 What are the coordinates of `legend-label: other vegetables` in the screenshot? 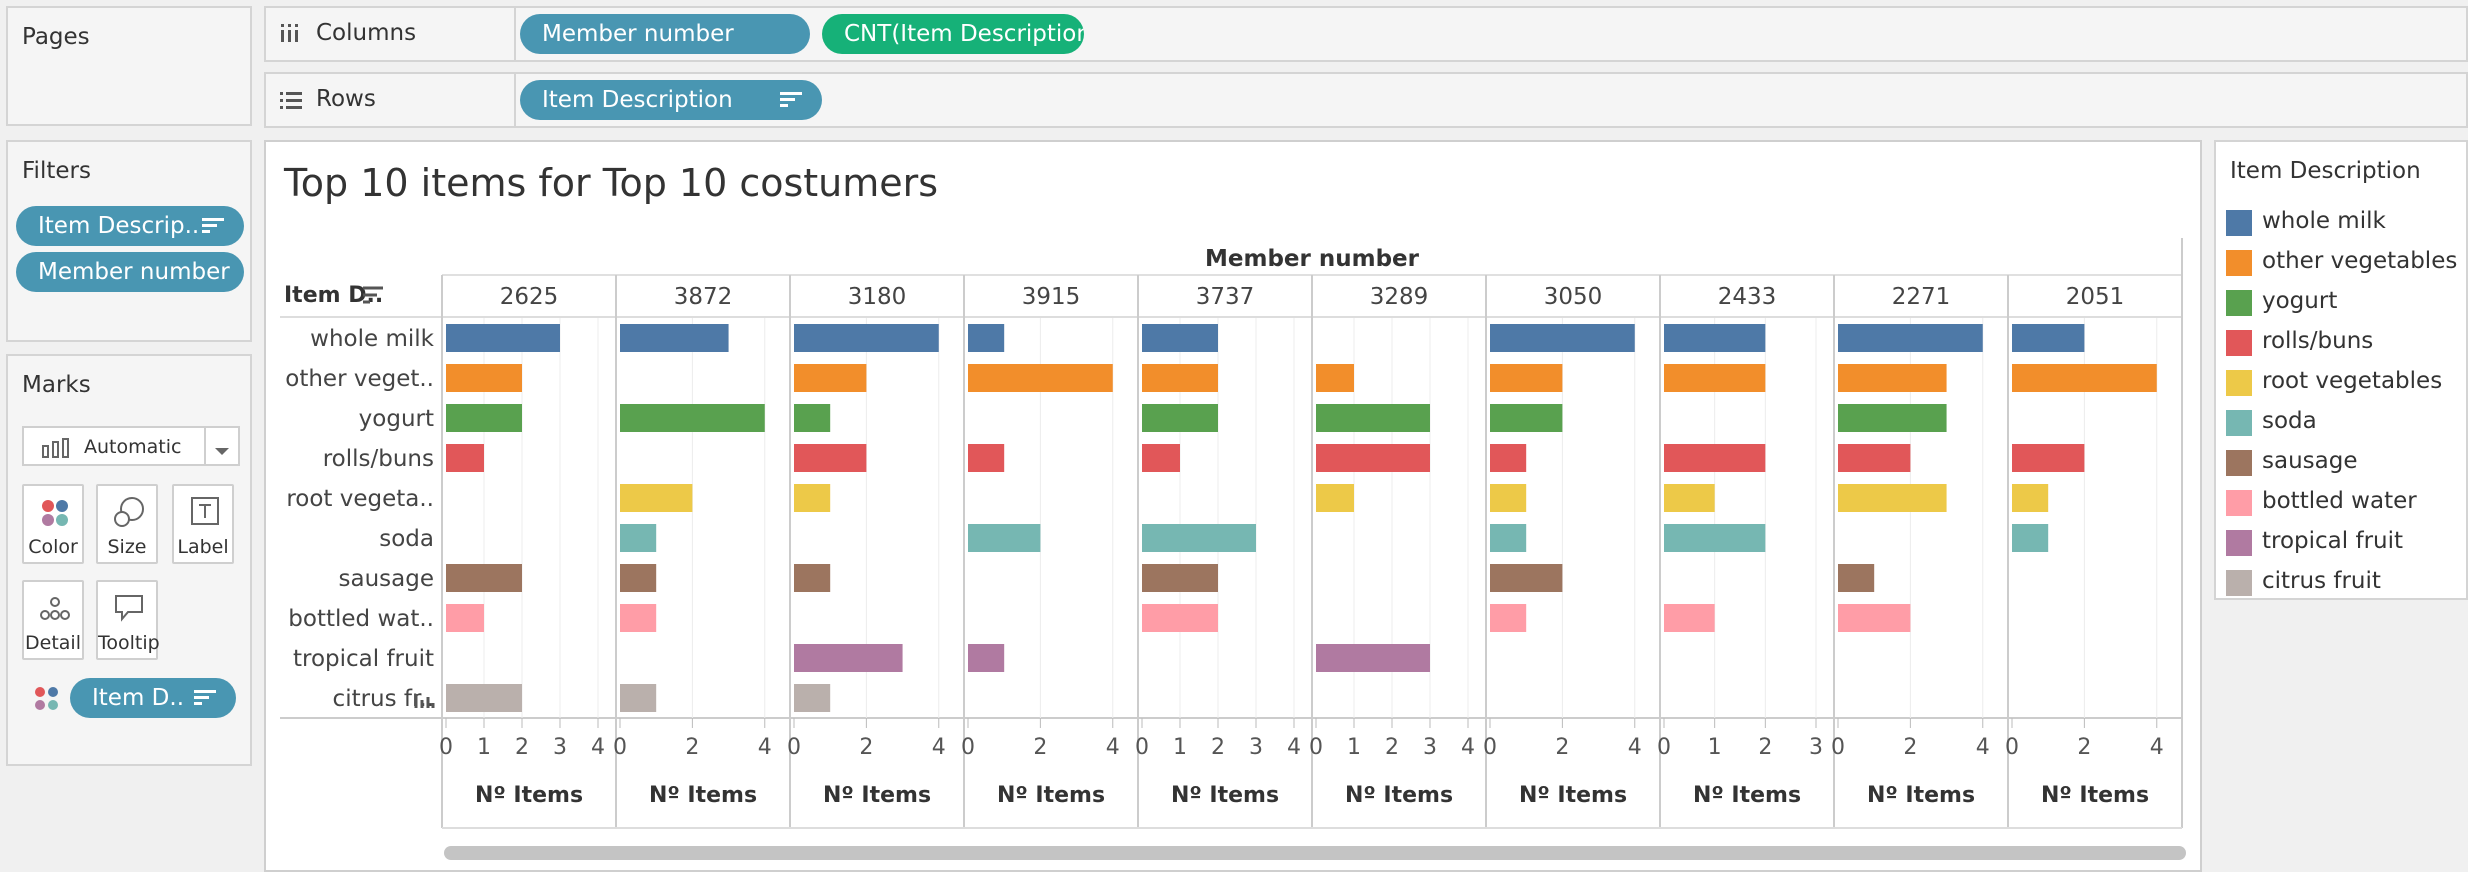 It's located at (2360, 261).